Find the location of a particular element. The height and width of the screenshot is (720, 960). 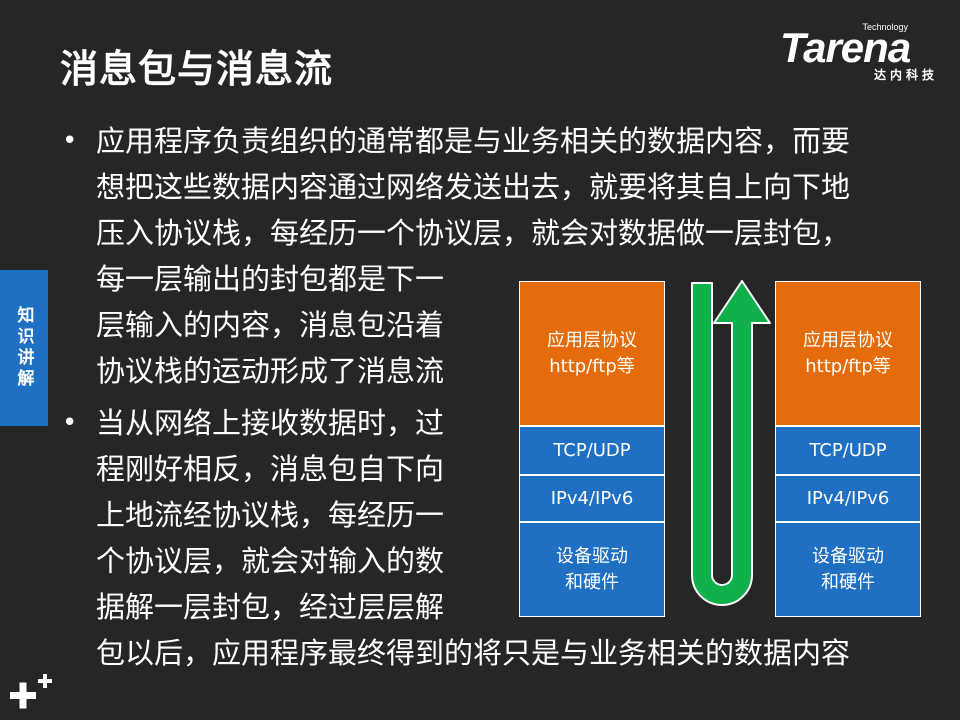

body-text-line: 想把这些数据内容通过网络发送出去，就要将其自上向下地 is located at coordinates (473, 187).